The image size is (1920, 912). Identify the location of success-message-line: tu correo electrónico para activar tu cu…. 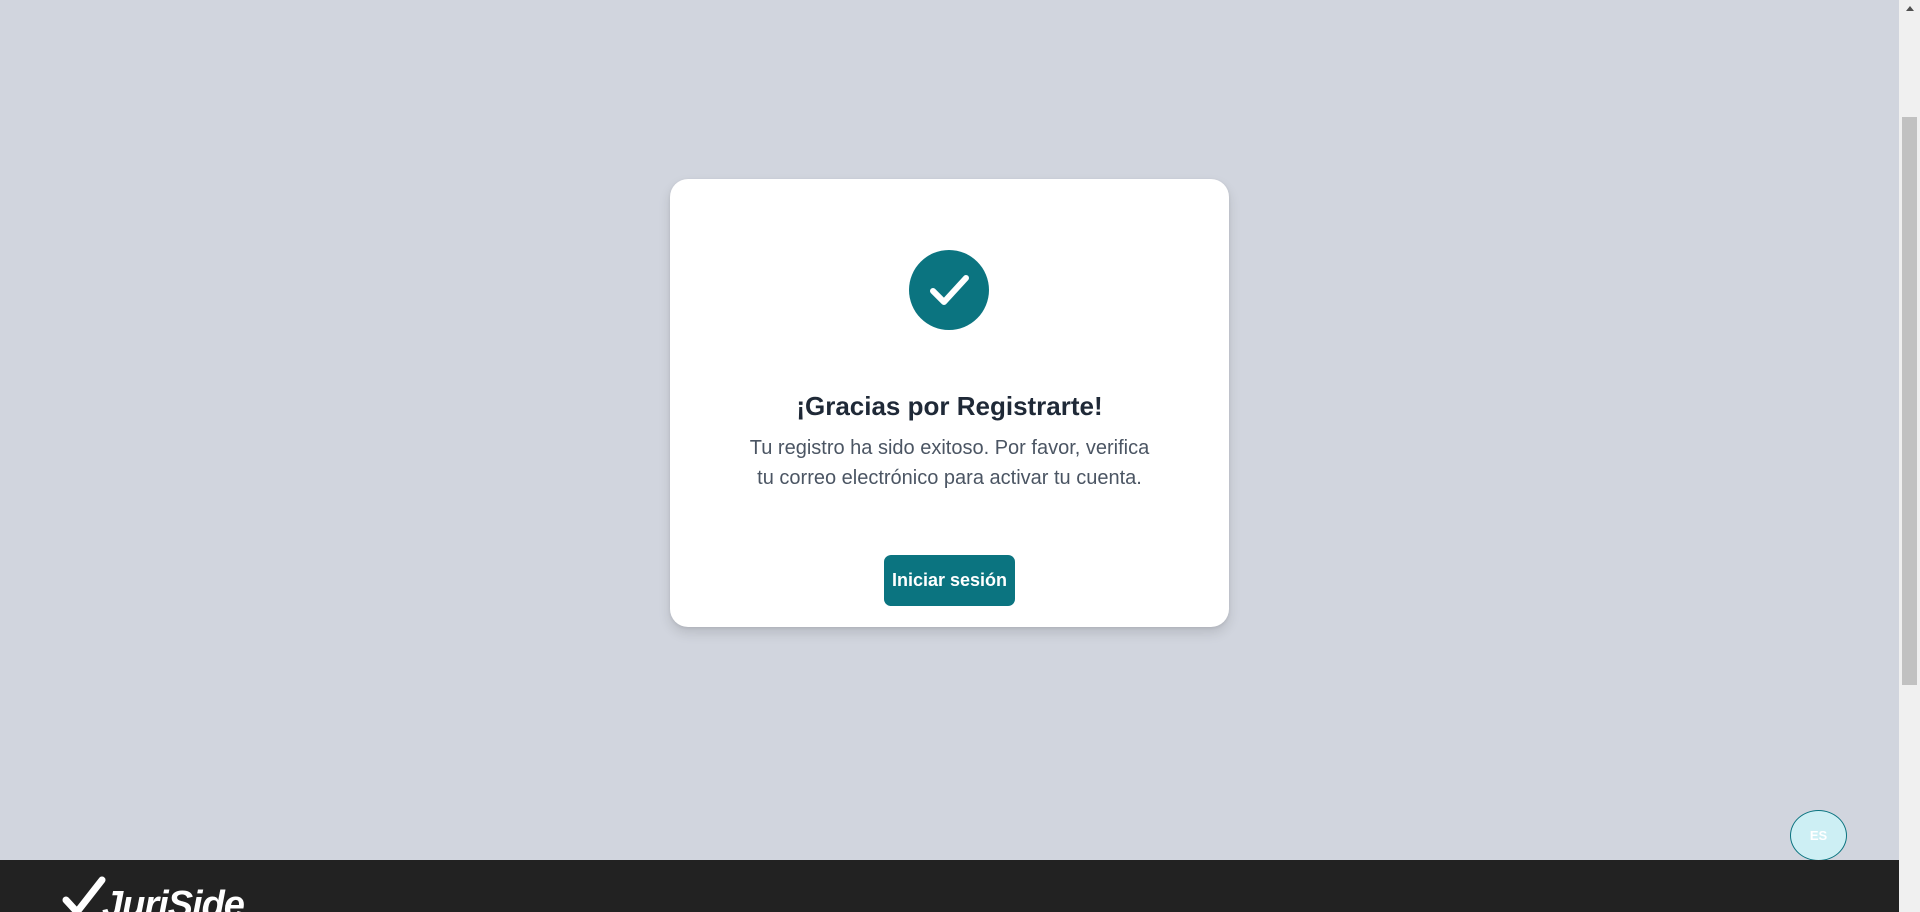
(949, 478).